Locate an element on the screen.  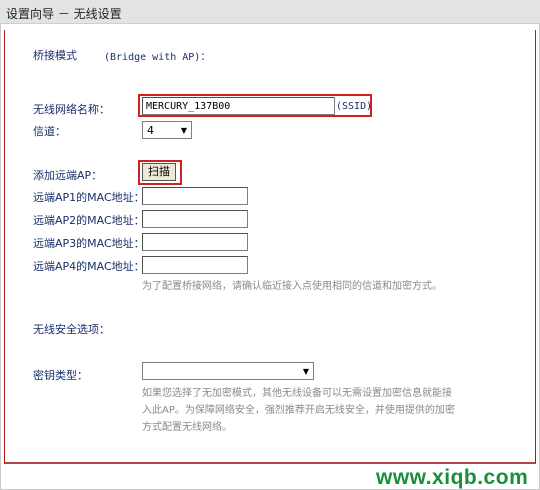
site-watermark: www.xiqb.com is located at coordinates (452, 477).